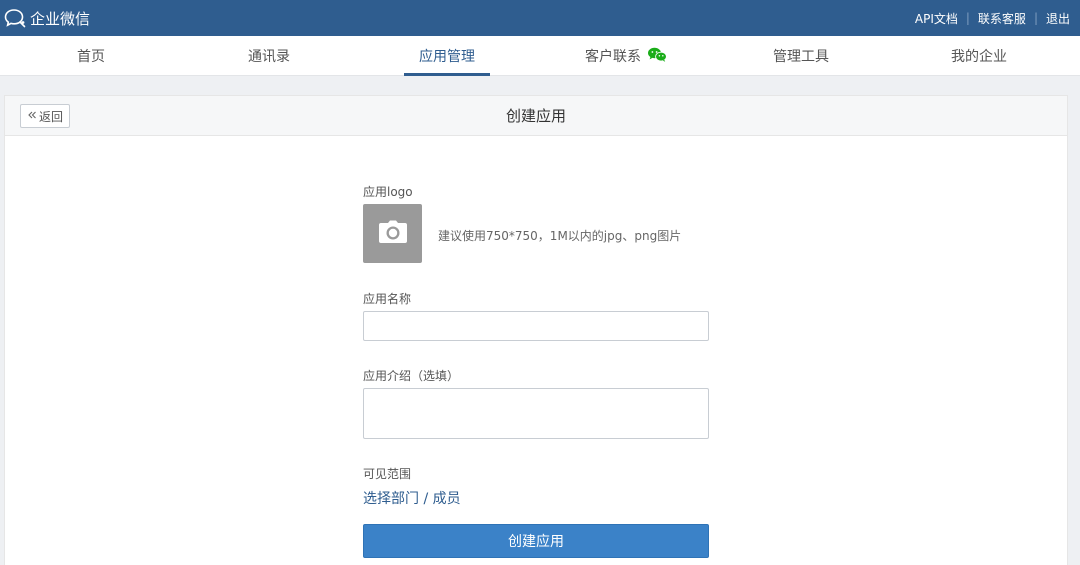 The image size is (1080, 565). Describe the element at coordinates (613, 57) in the screenshot. I see `tab-label: 客户联系` at that location.